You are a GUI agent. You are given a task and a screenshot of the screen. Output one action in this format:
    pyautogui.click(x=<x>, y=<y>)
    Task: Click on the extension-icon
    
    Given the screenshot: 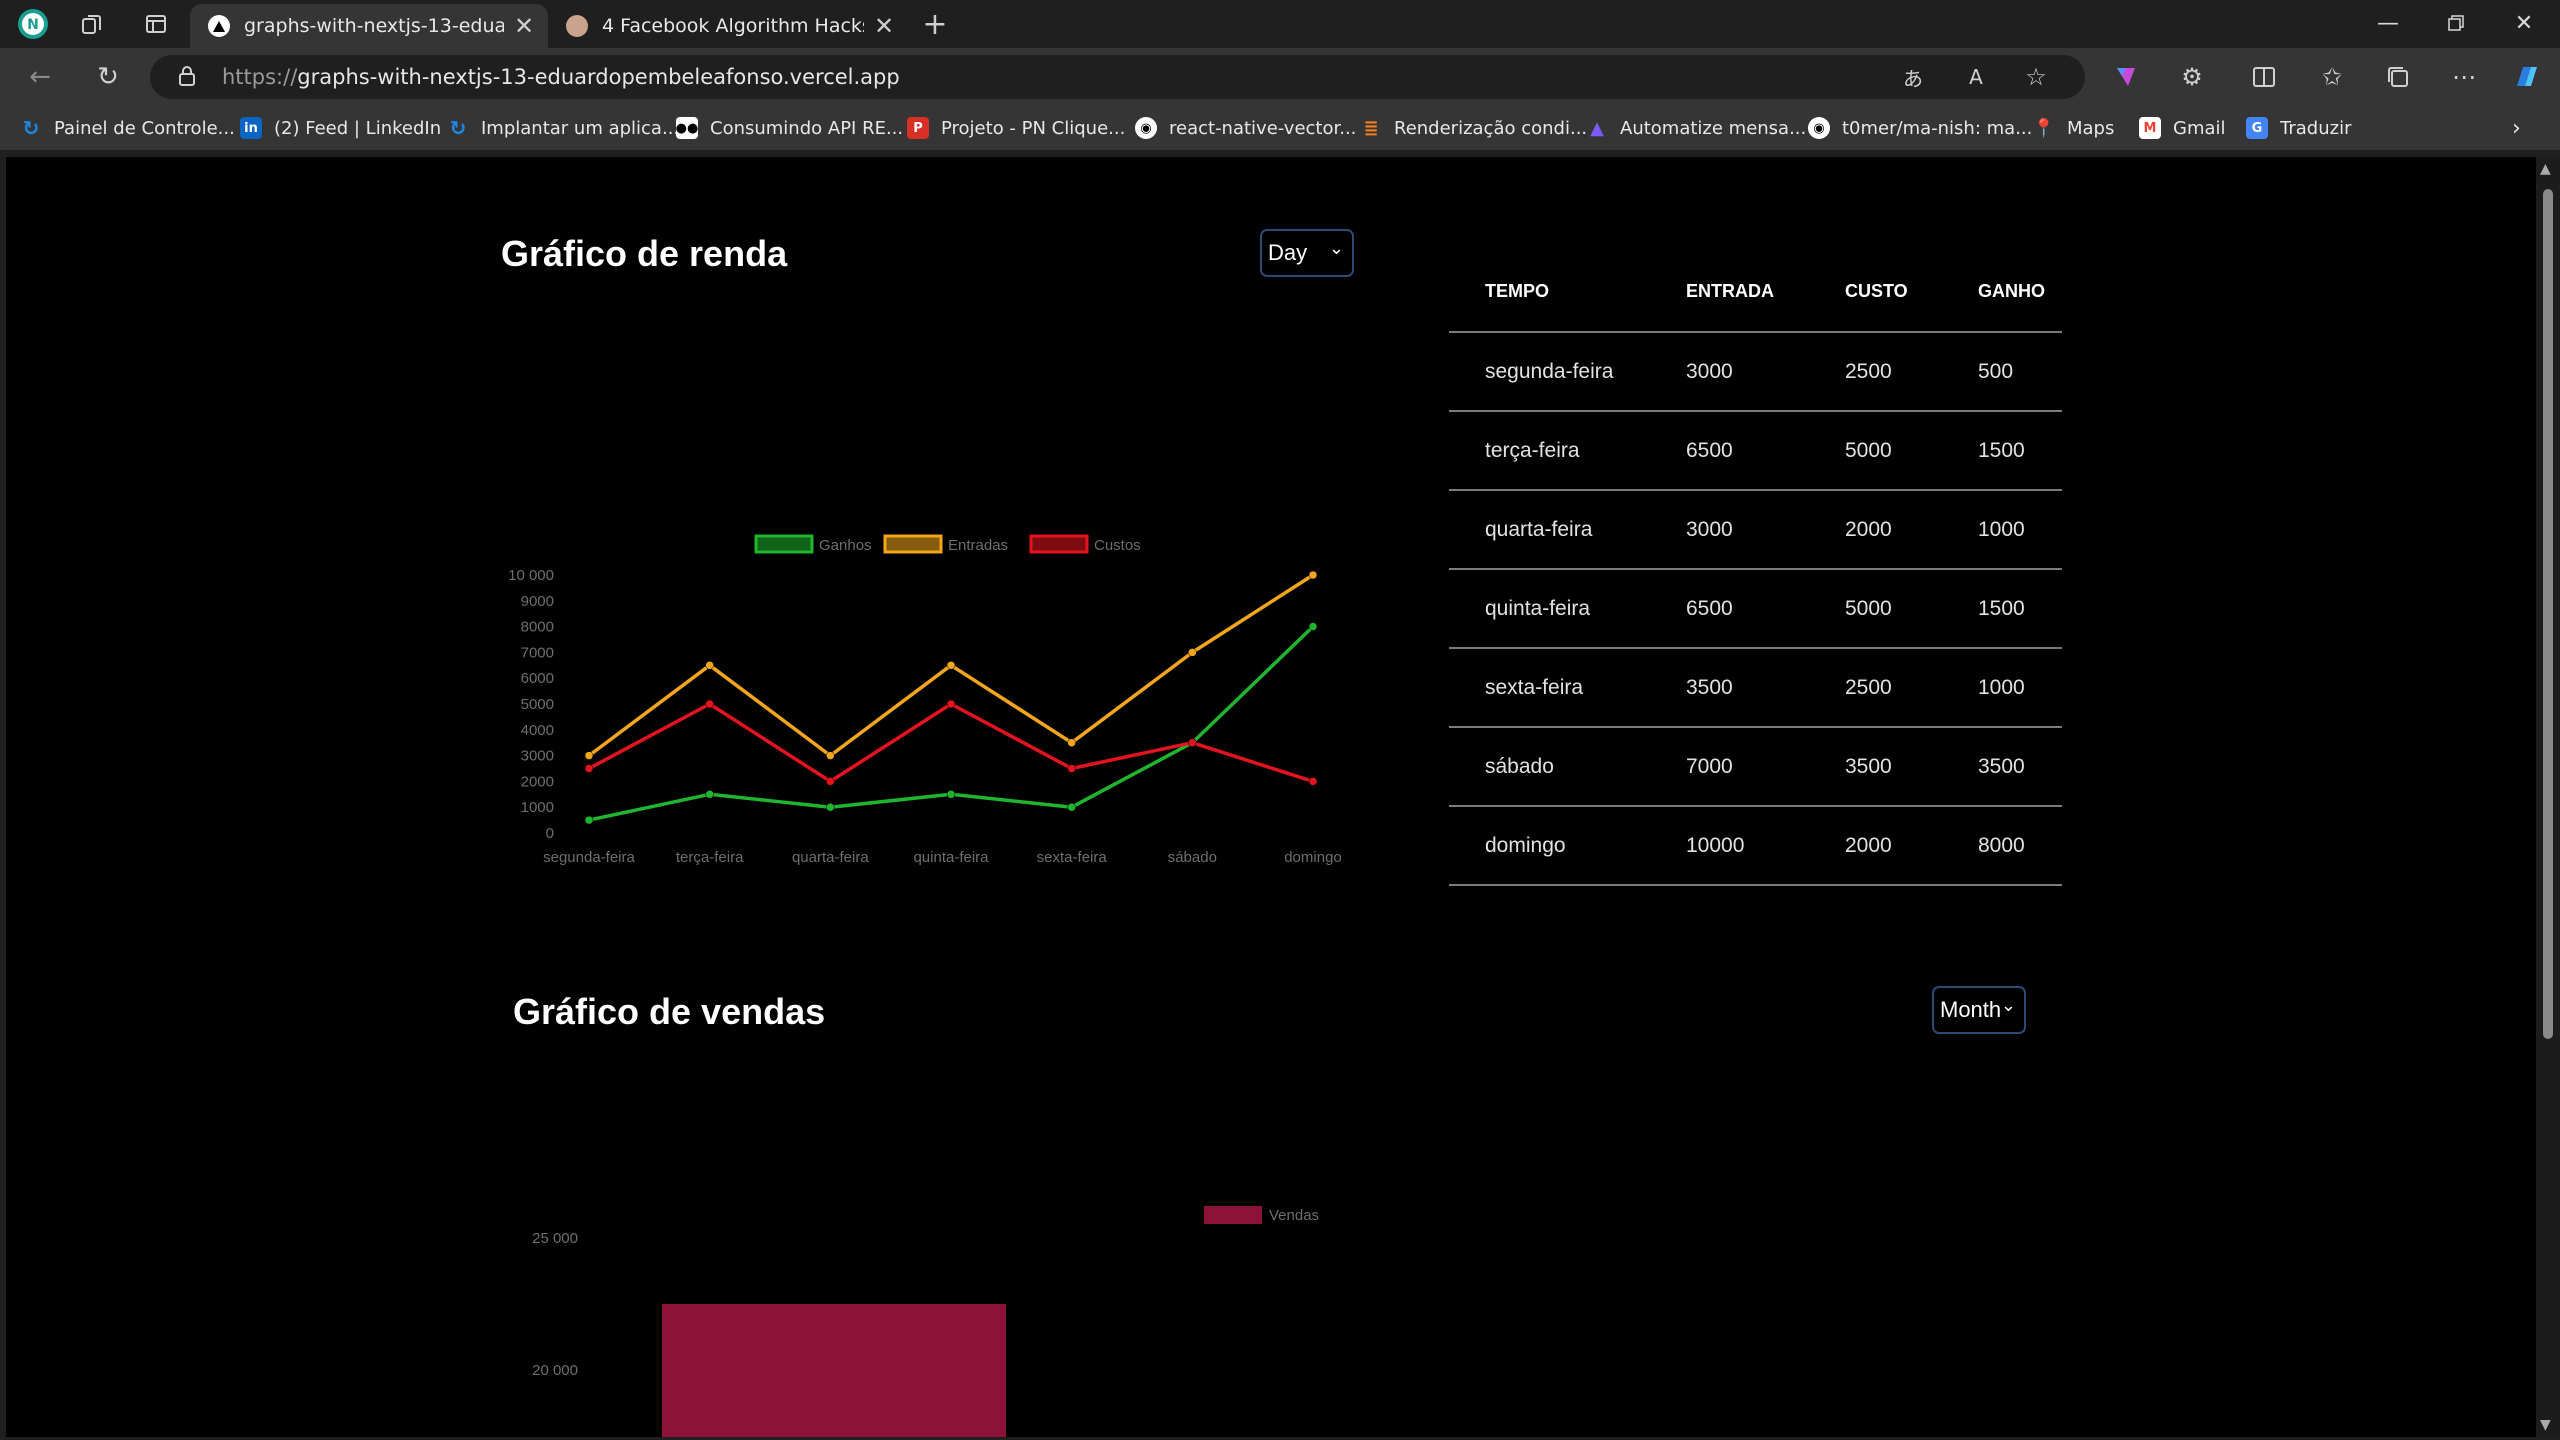 What is the action you would take?
    pyautogui.click(x=2126, y=77)
    